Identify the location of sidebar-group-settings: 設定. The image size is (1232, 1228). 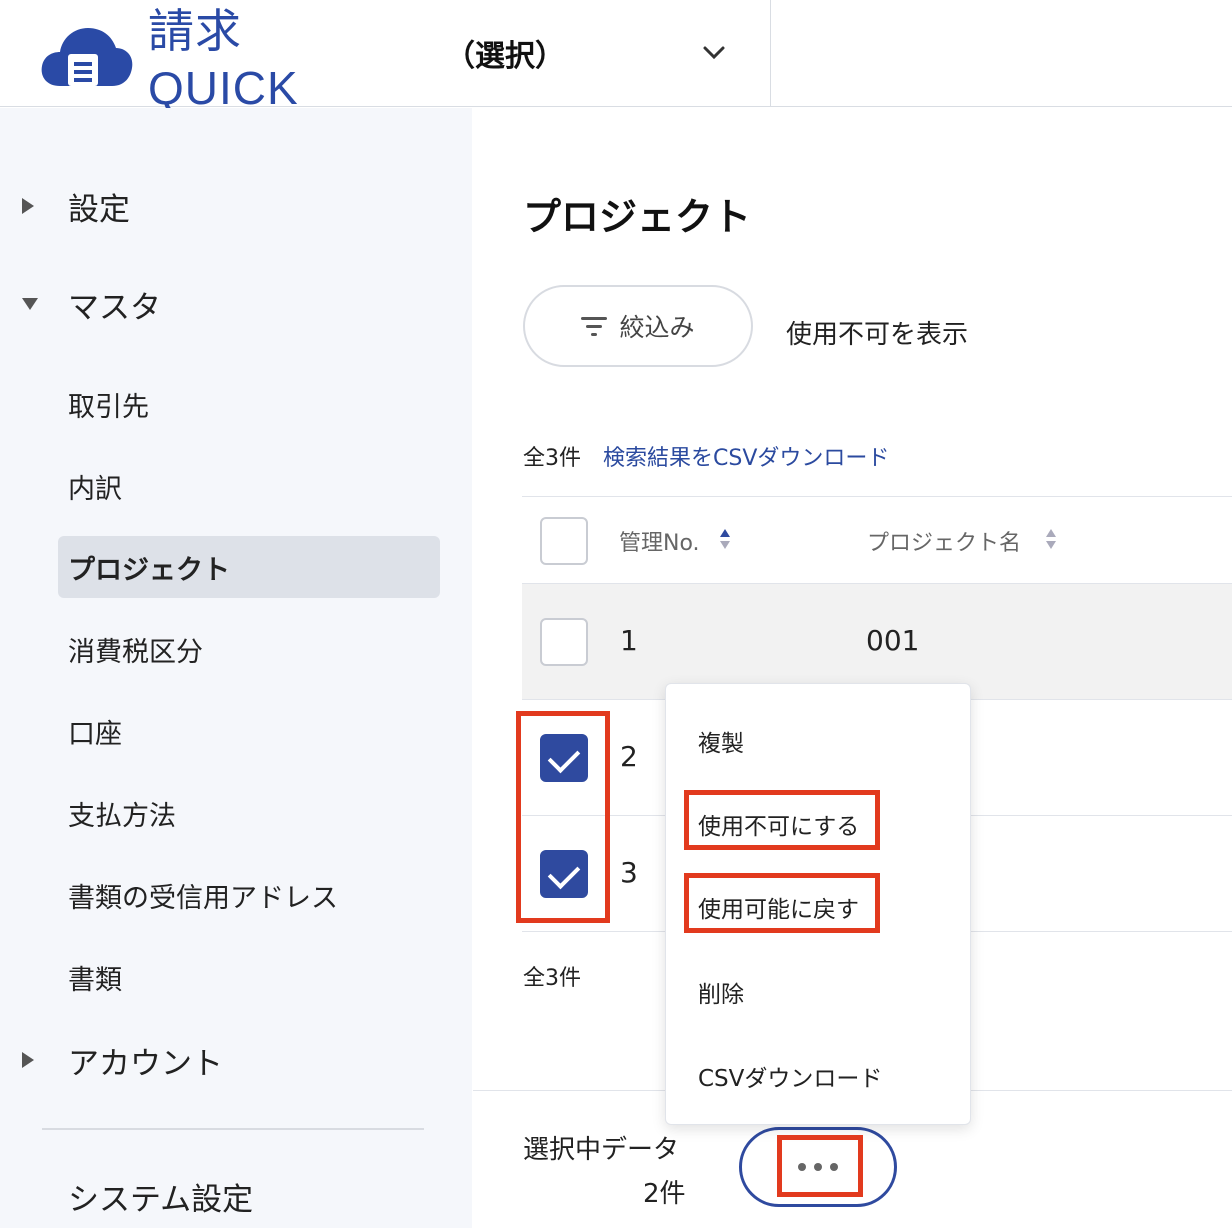
(236, 206).